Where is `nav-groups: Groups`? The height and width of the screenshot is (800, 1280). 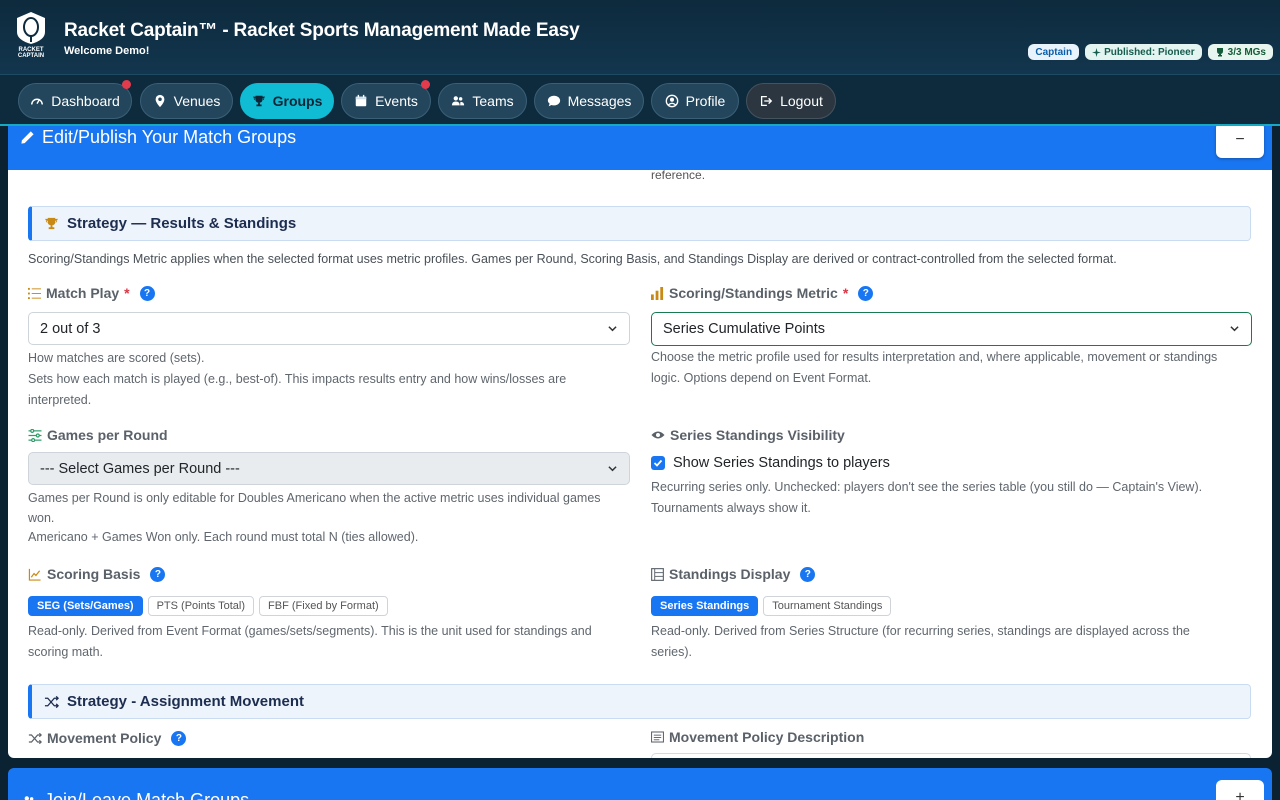
nav-groups: Groups is located at coordinates (287, 101).